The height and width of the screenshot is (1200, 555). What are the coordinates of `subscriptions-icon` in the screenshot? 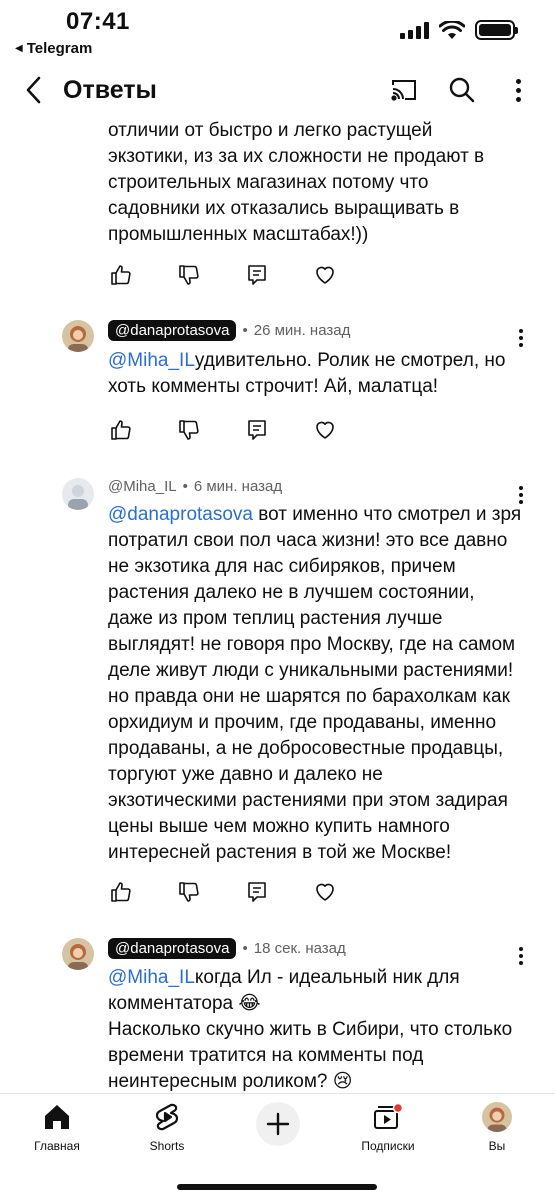 It's located at (389, 1115).